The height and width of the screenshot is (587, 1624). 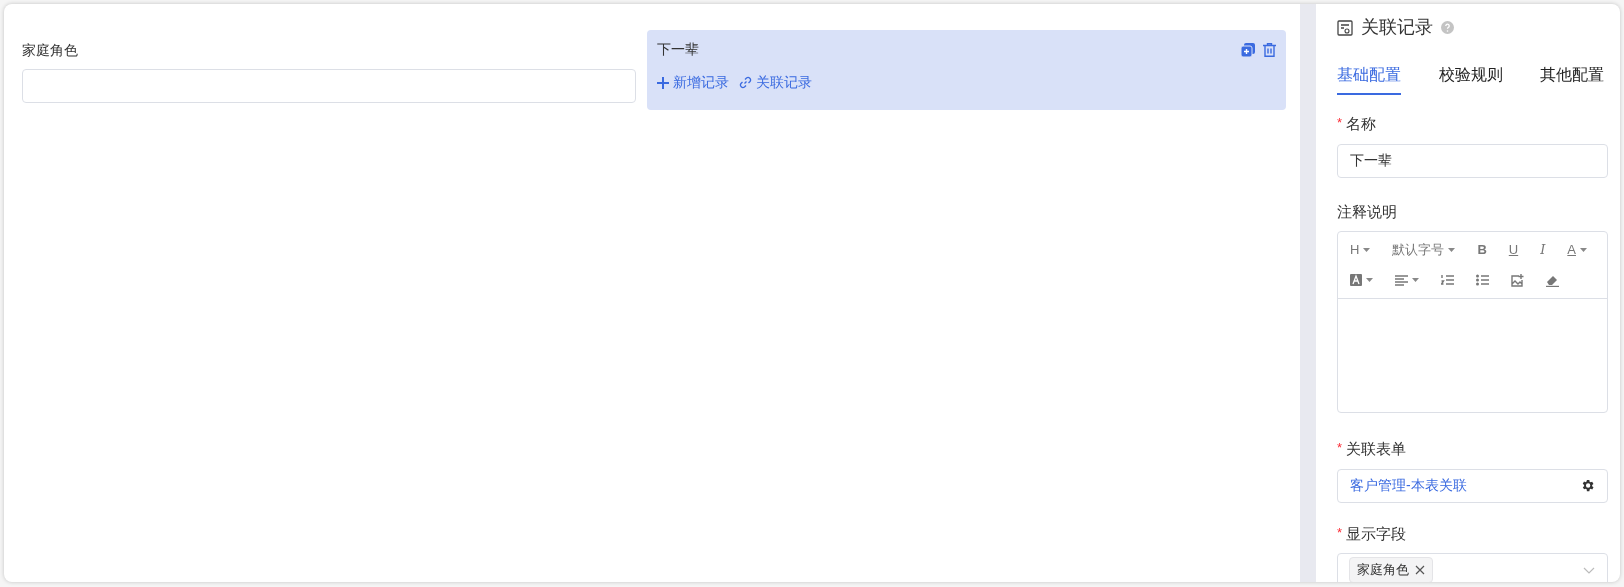 What do you see at coordinates (1482, 280) in the screenshot?
I see `bullet-list-icon` at bounding box center [1482, 280].